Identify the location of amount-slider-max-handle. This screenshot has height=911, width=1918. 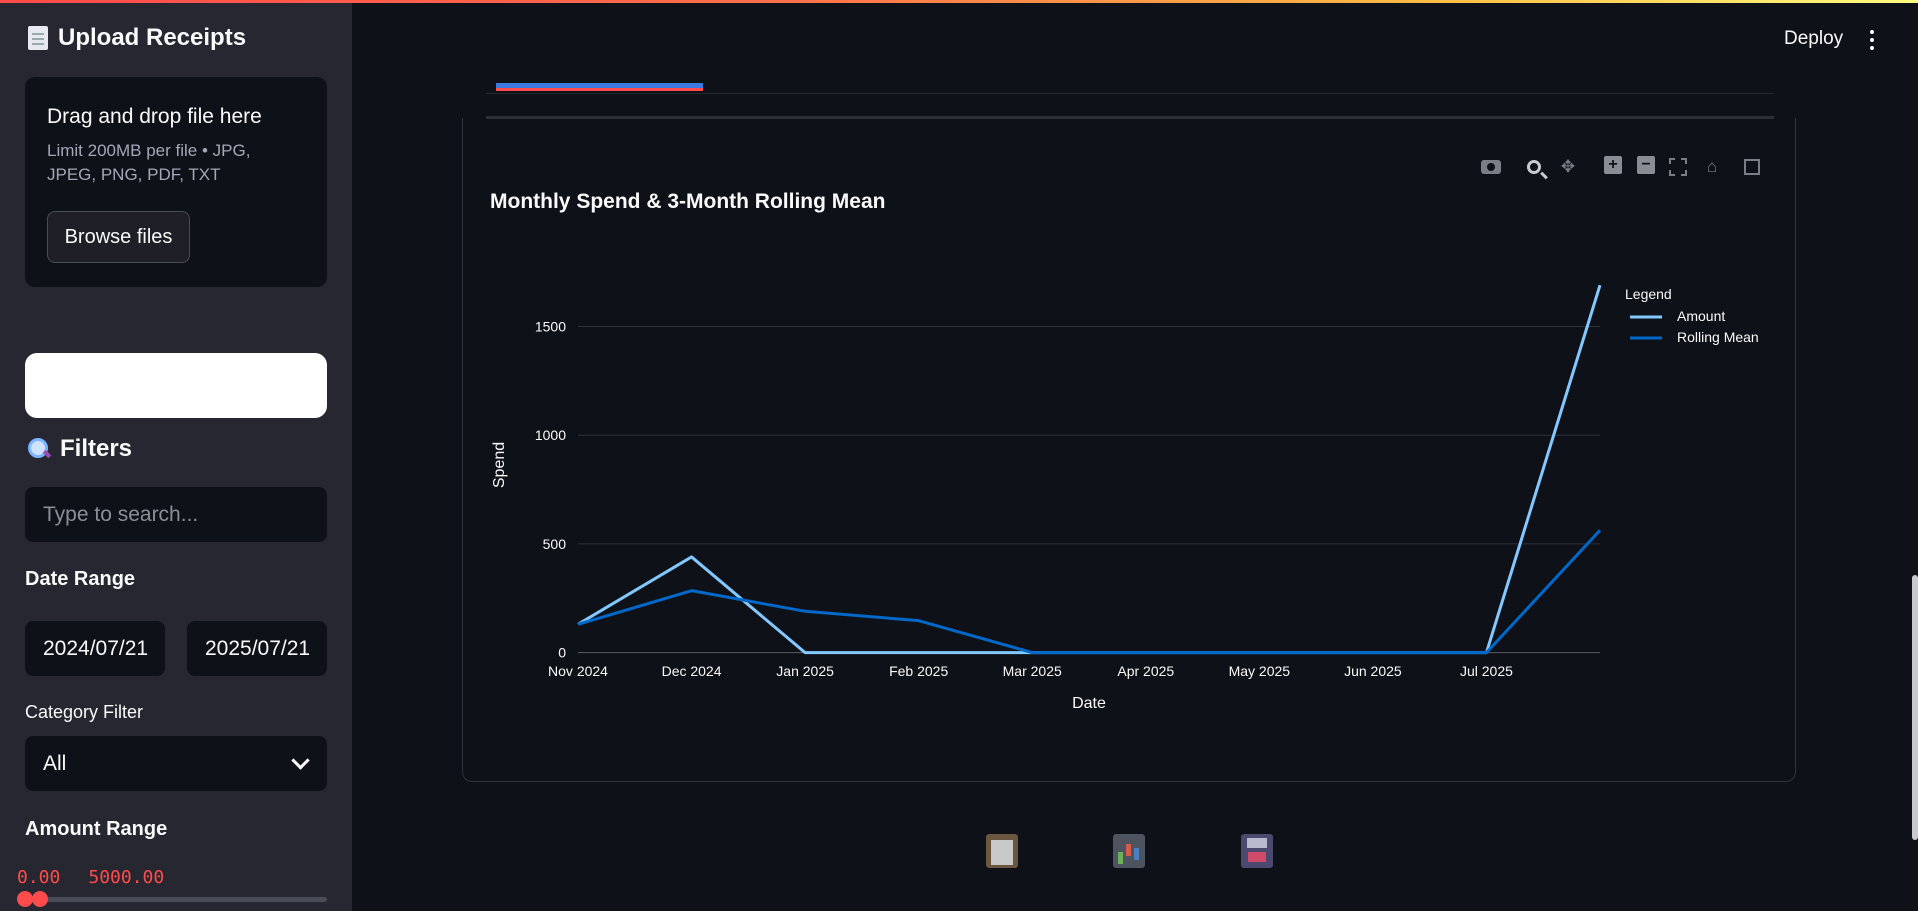
(40, 899).